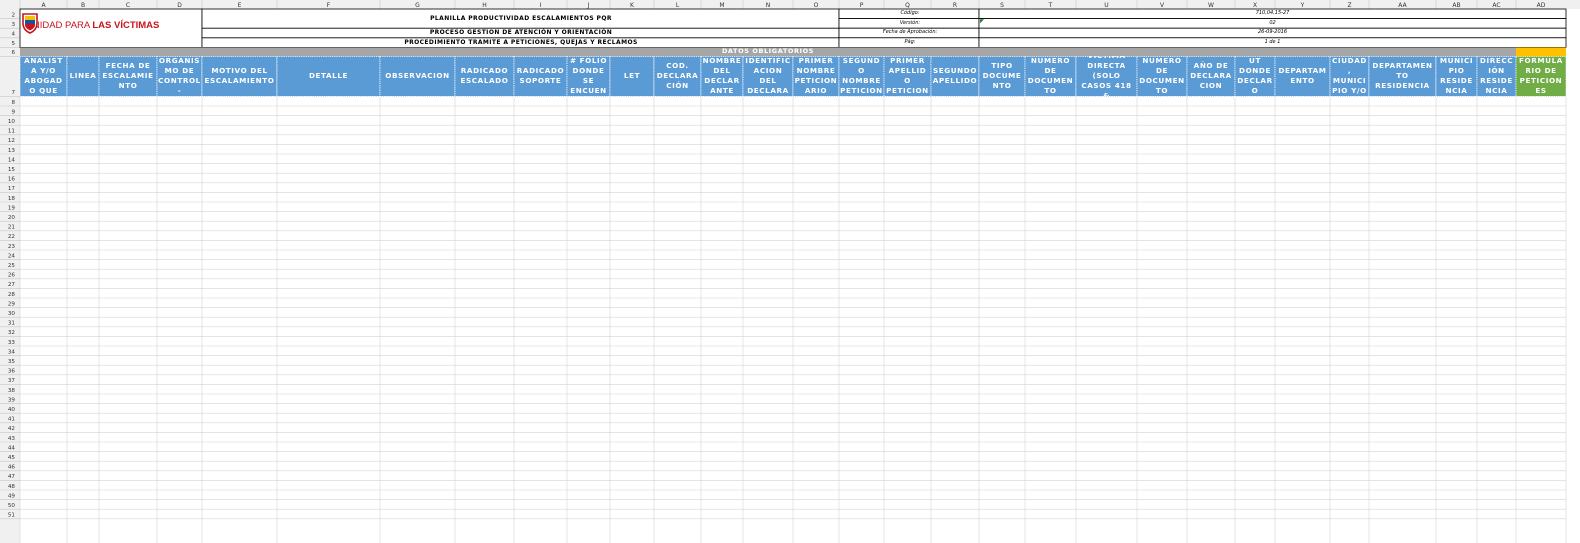  What do you see at coordinates (12, 381) in the screenshot?
I see `row-number: 37` at bounding box center [12, 381].